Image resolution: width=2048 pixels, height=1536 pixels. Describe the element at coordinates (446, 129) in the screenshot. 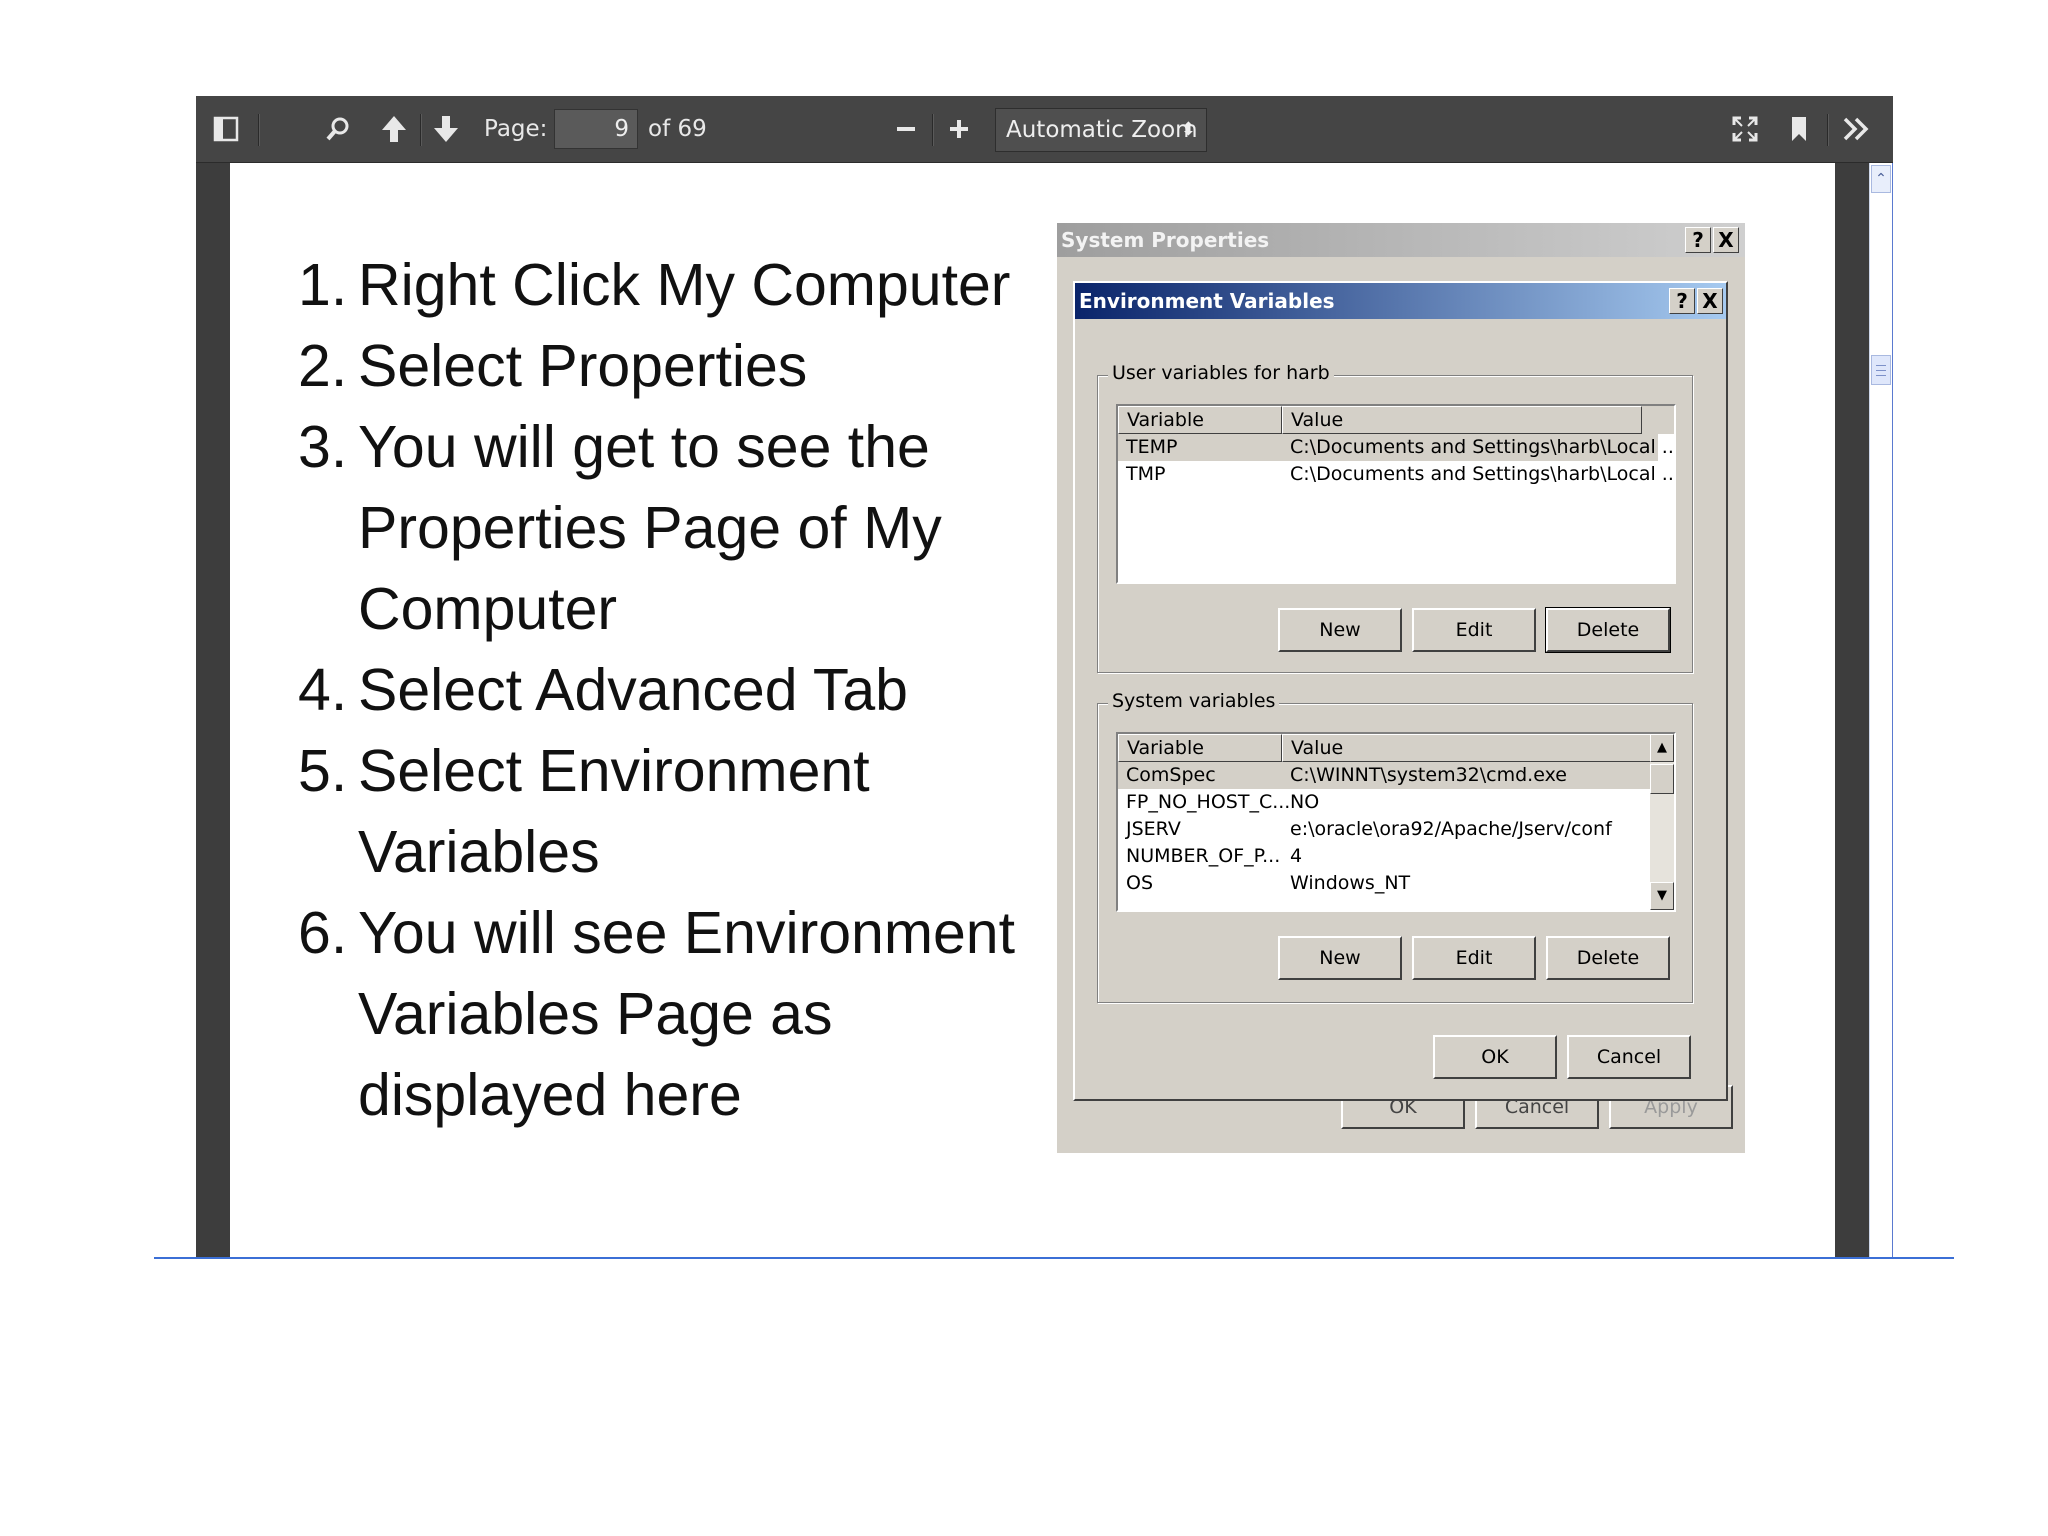

I see `next-page-icon` at that location.